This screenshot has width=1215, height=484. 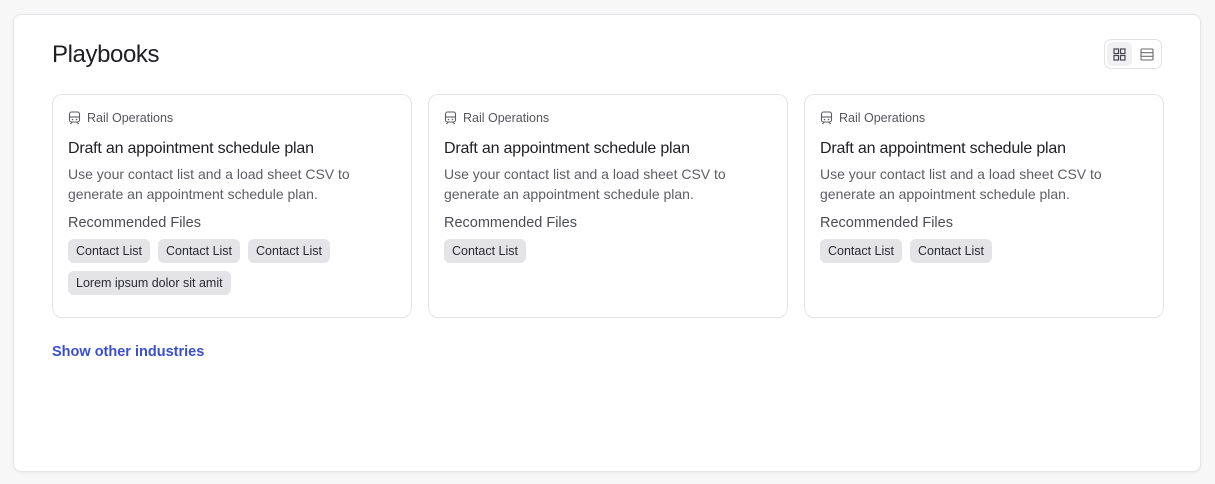 I want to click on page-title: Playbooks, so click(x=106, y=54).